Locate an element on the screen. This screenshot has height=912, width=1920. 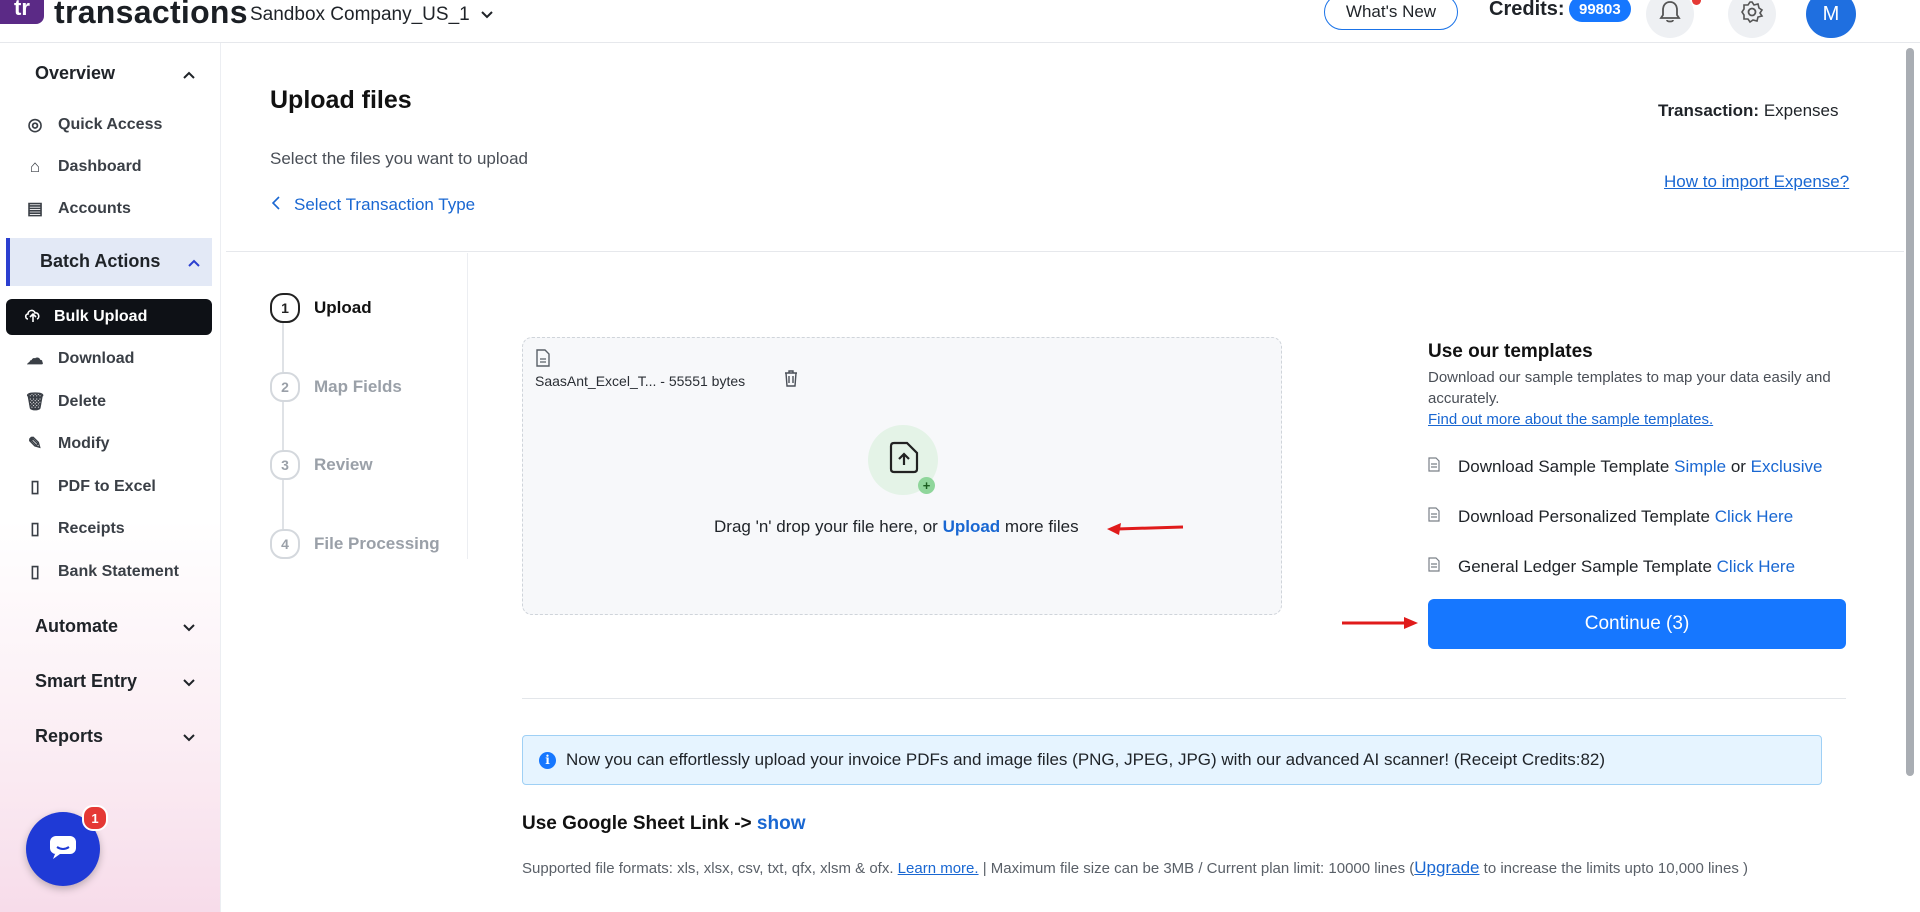
sidebar-item-dashboard: ⌂ Dashboard is located at coordinates (117, 167).